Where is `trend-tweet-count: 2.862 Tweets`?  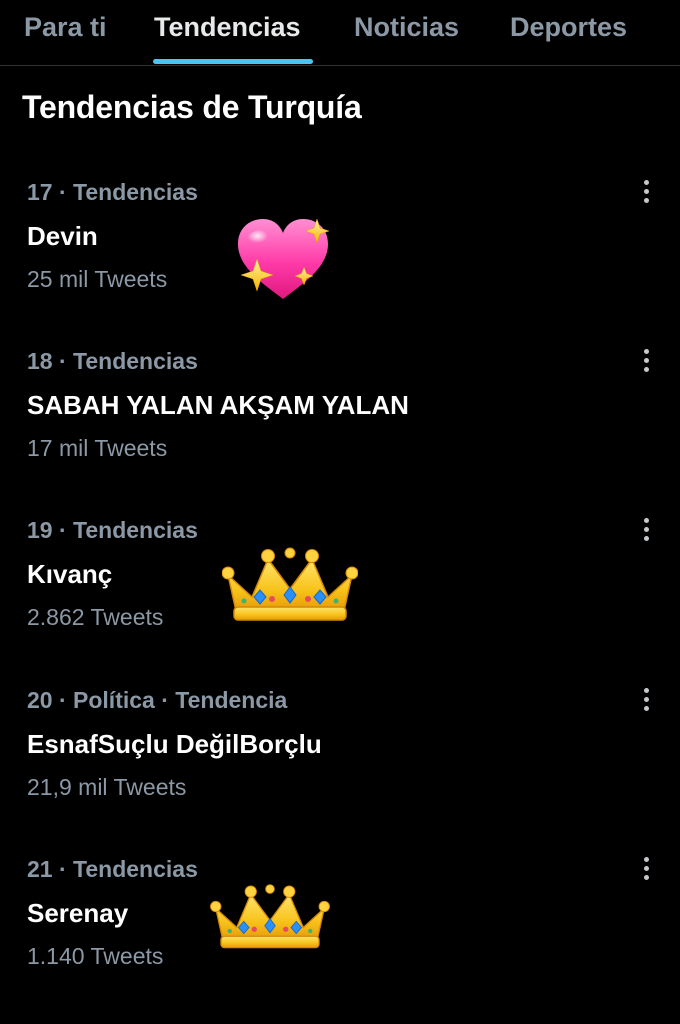
trend-tweet-count: 2.862 Tweets is located at coordinates (95, 617).